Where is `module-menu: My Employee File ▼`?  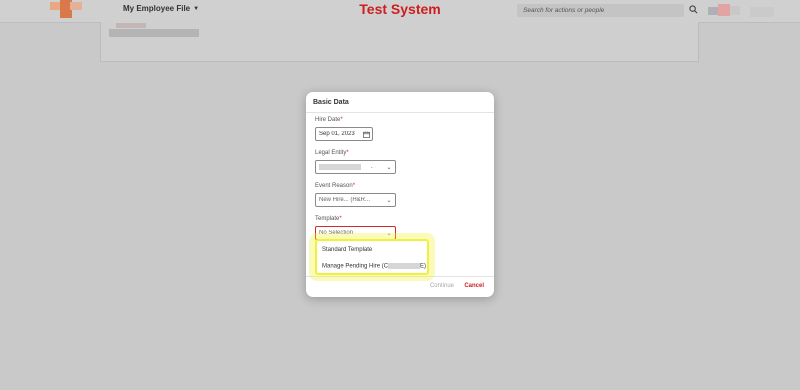 module-menu: My Employee File ▼ is located at coordinates (161, 8).